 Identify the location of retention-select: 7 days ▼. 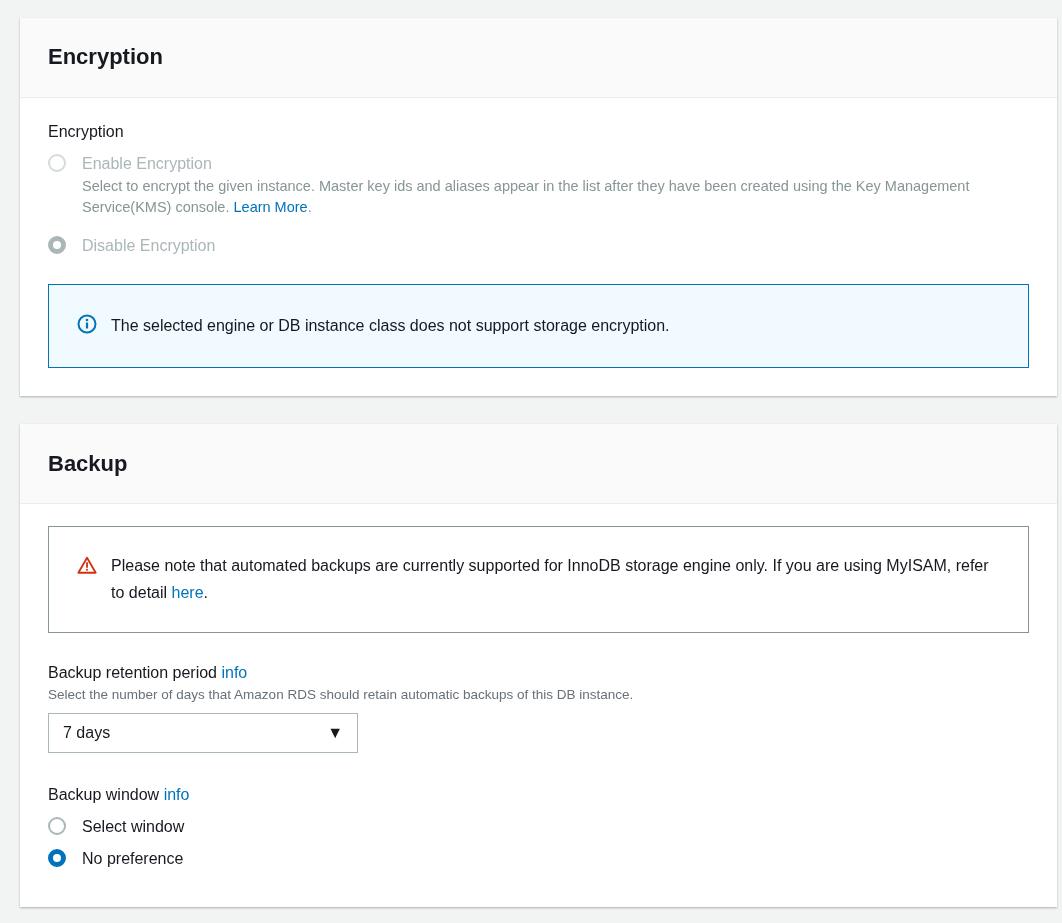
(203, 733).